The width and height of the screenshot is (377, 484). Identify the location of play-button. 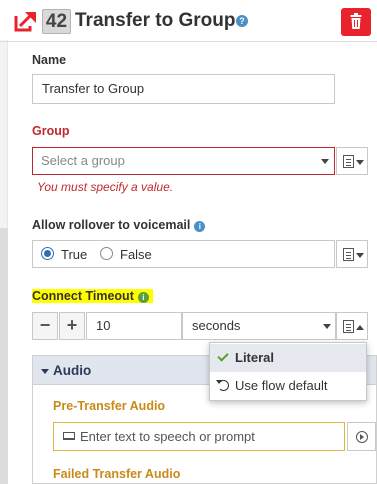
(361, 436).